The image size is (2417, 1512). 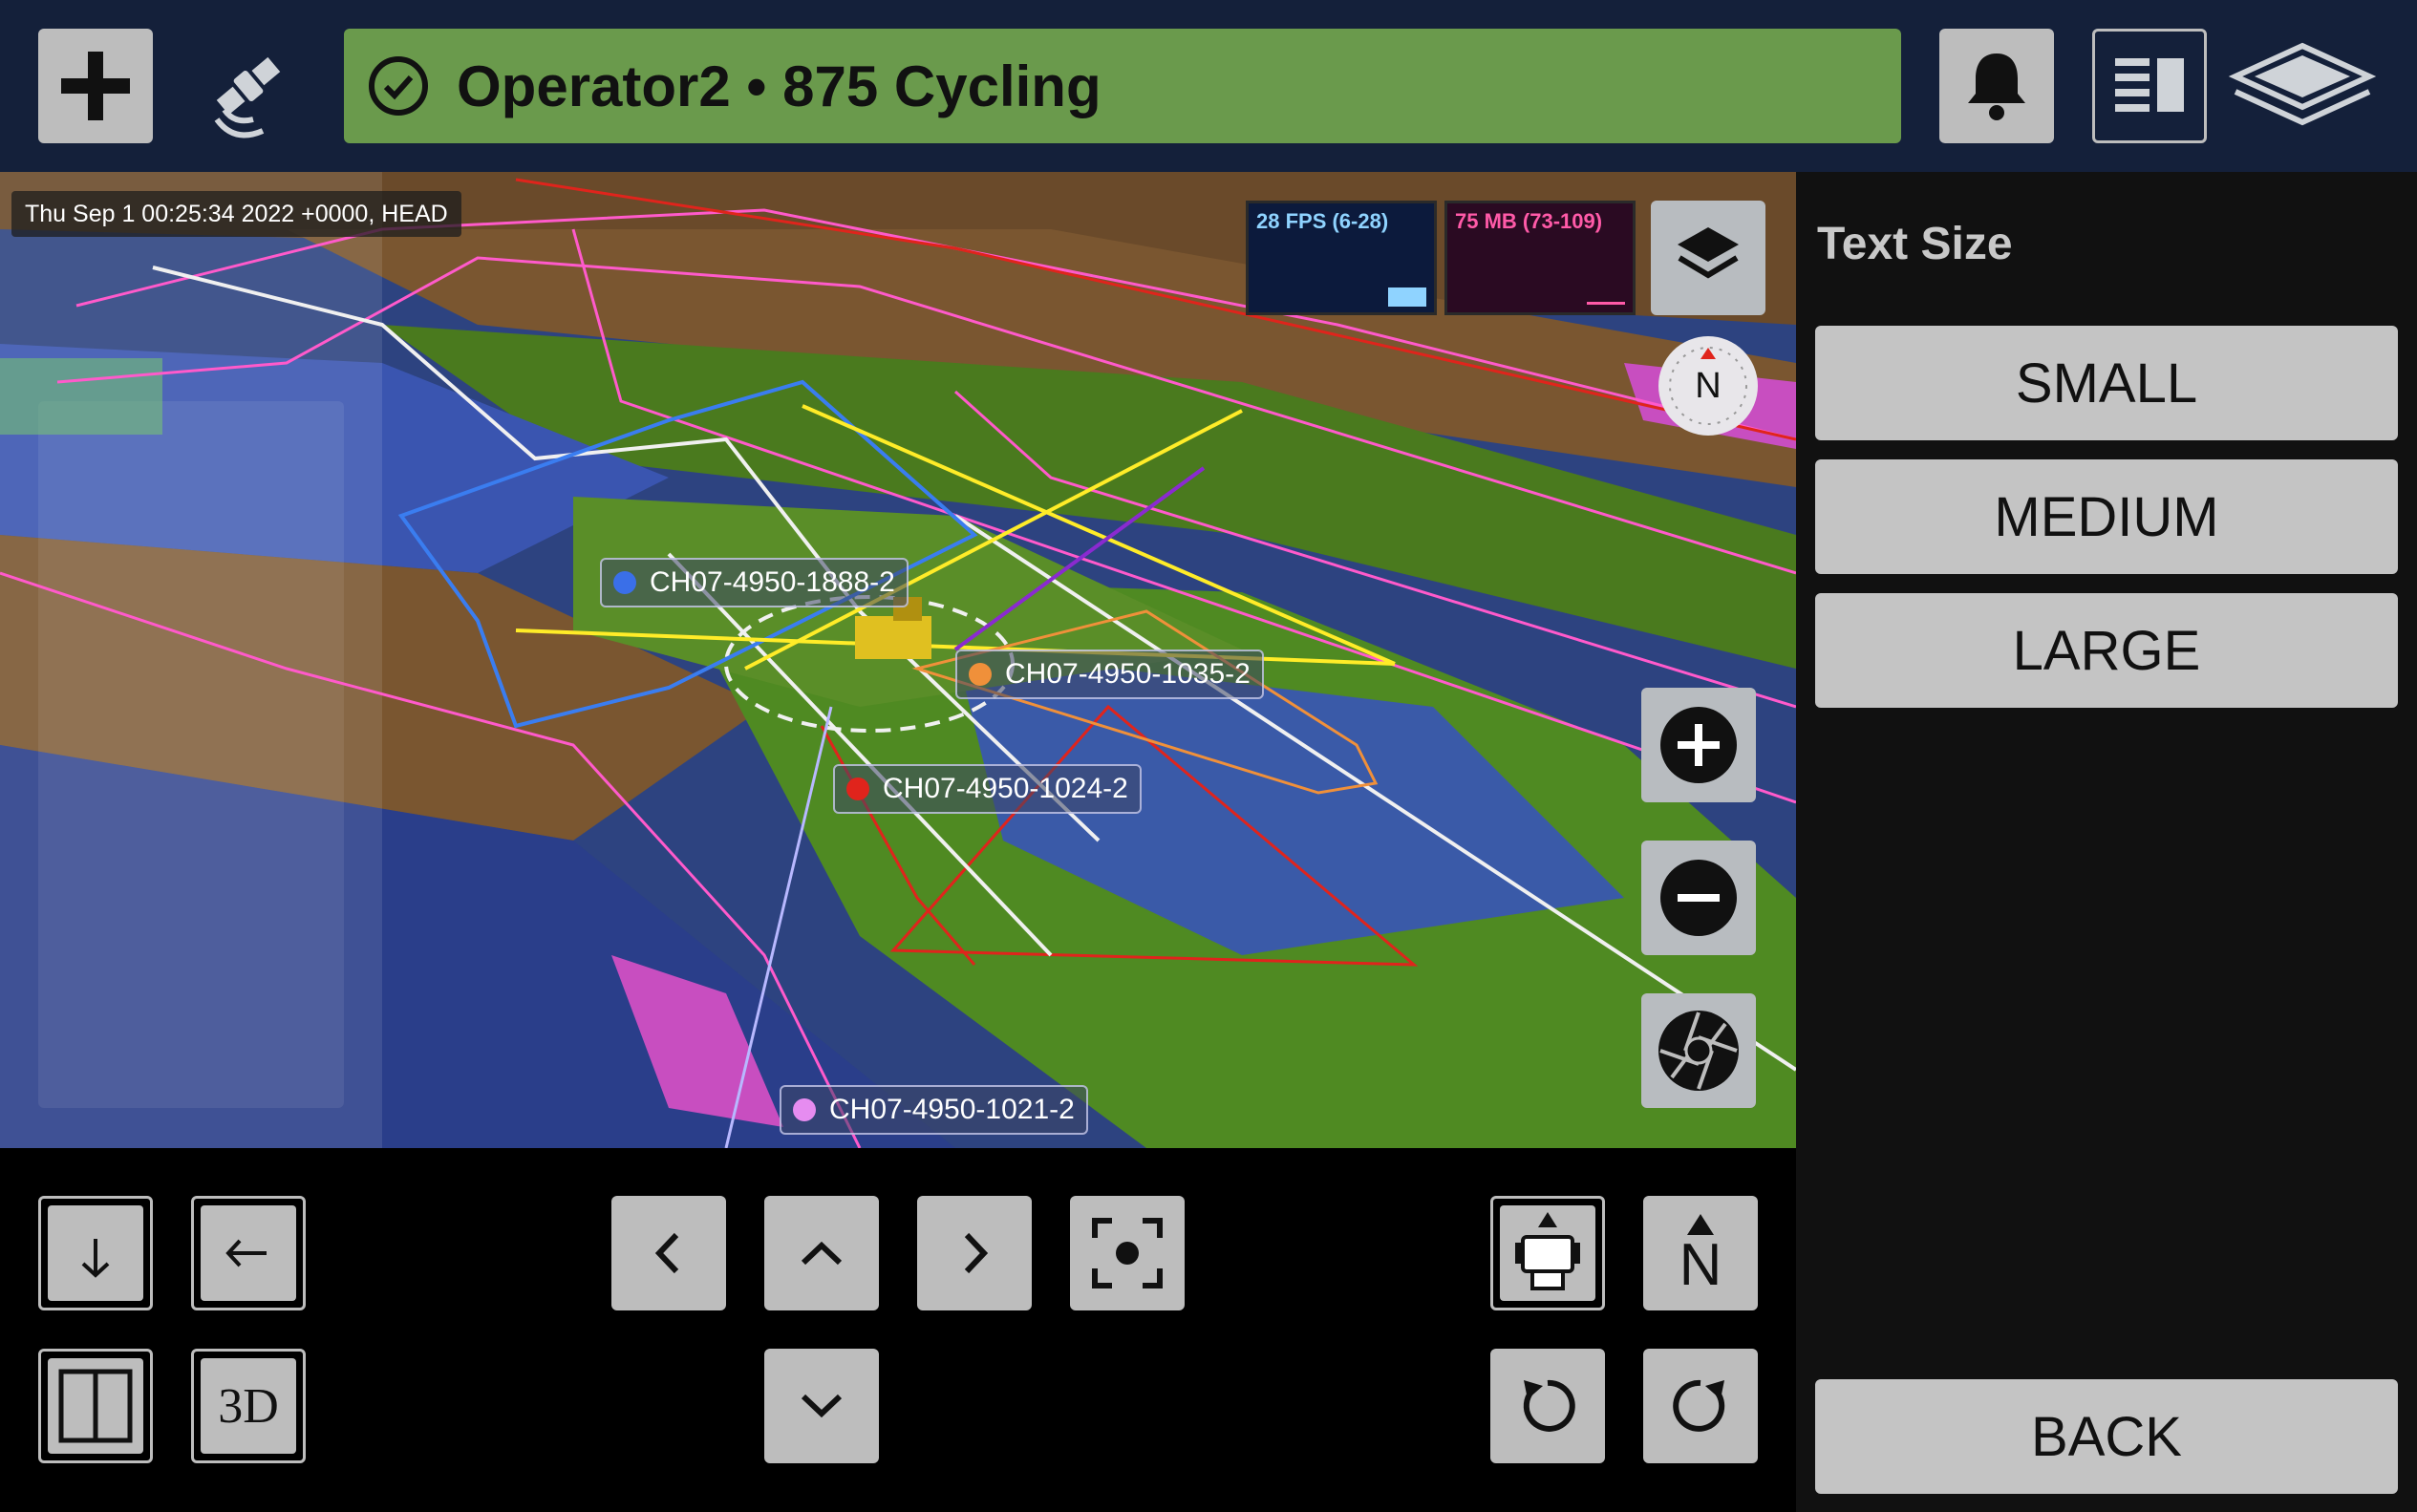 I want to click on machine-heading-button, so click(x=1548, y=1253).